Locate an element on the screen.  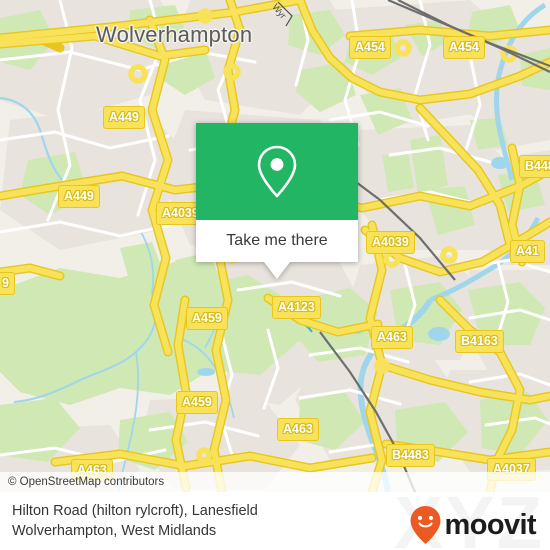
address-line-2: Wolverhampton, West Midlands is located at coordinates (114, 531).